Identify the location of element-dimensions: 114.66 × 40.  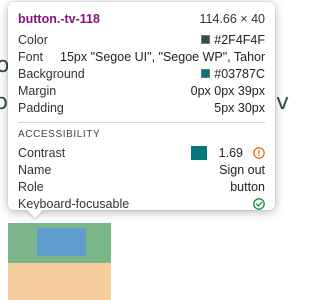
(232, 19).